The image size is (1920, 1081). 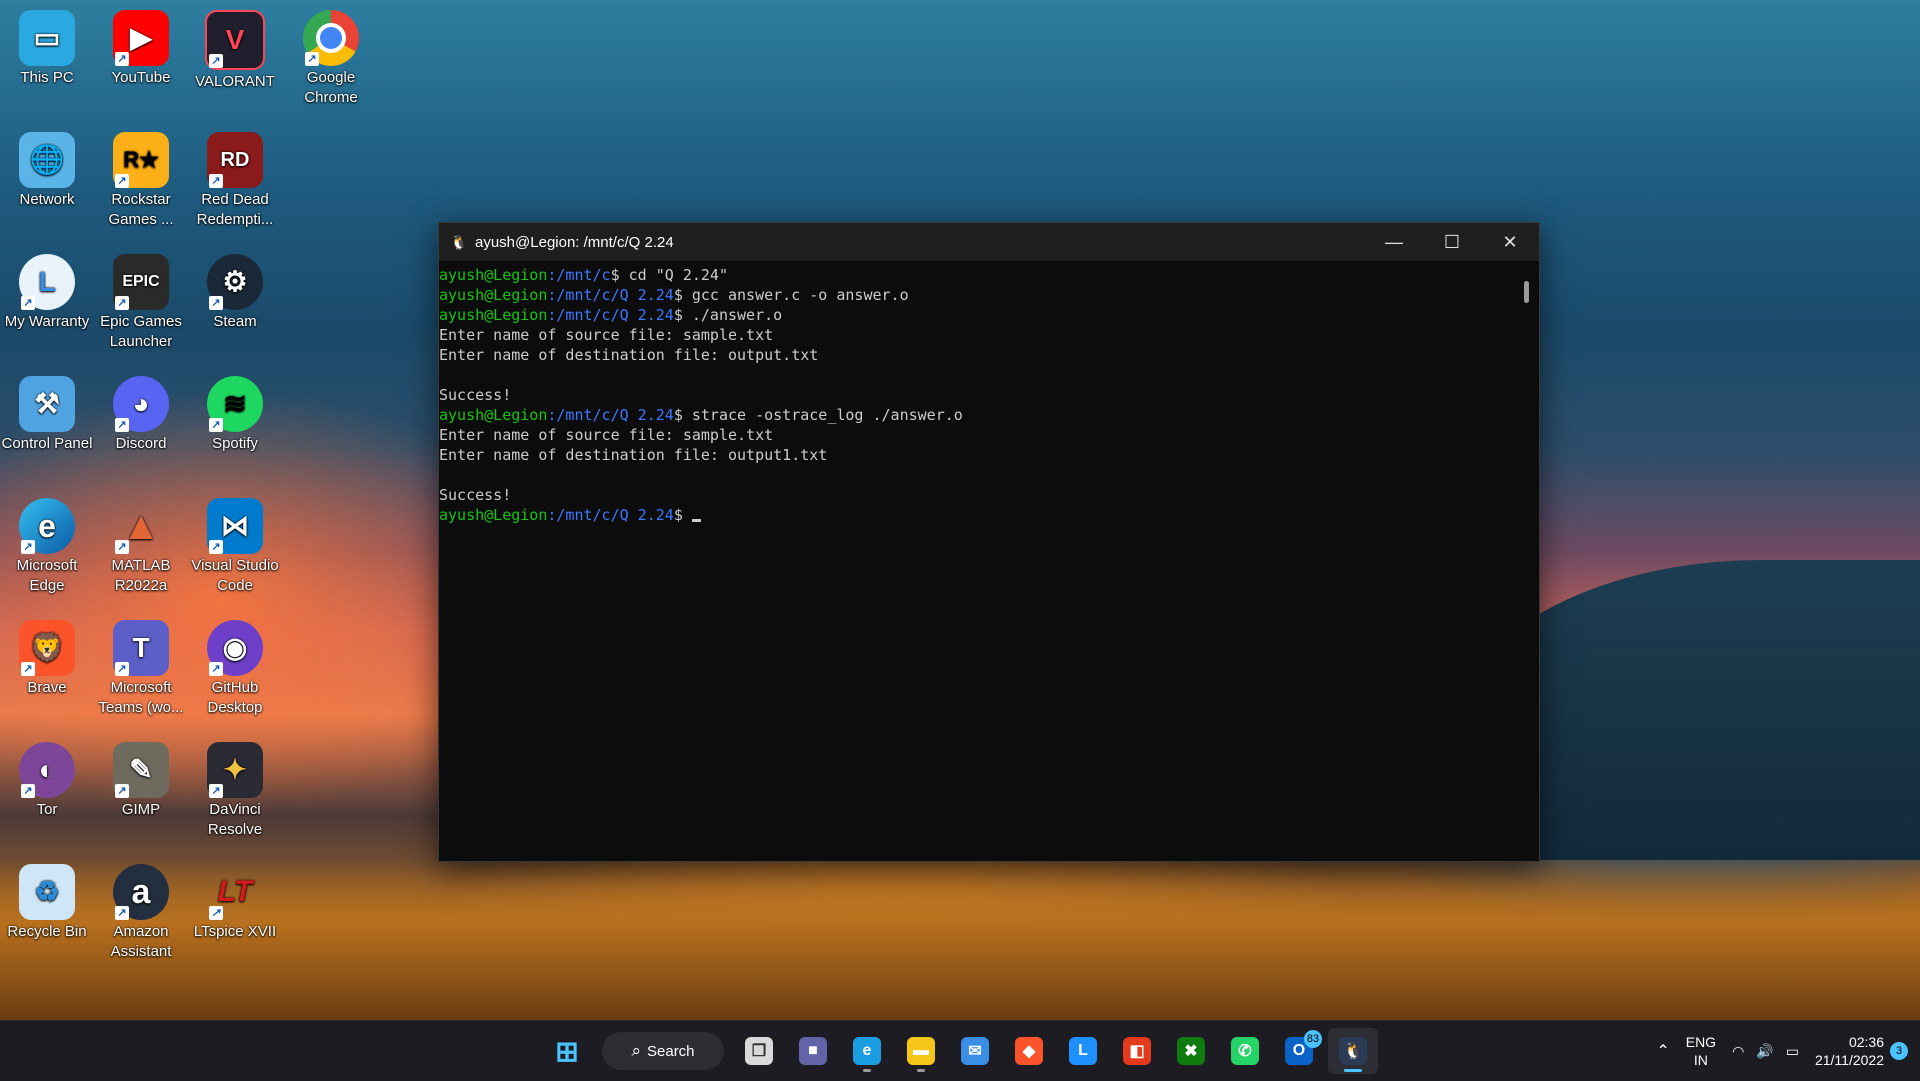 What do you see at coordinates (1191, 1051) in the screenshot?
I see `taskbar-xbox-button: ✖` at bounding box center [1191, 1051].